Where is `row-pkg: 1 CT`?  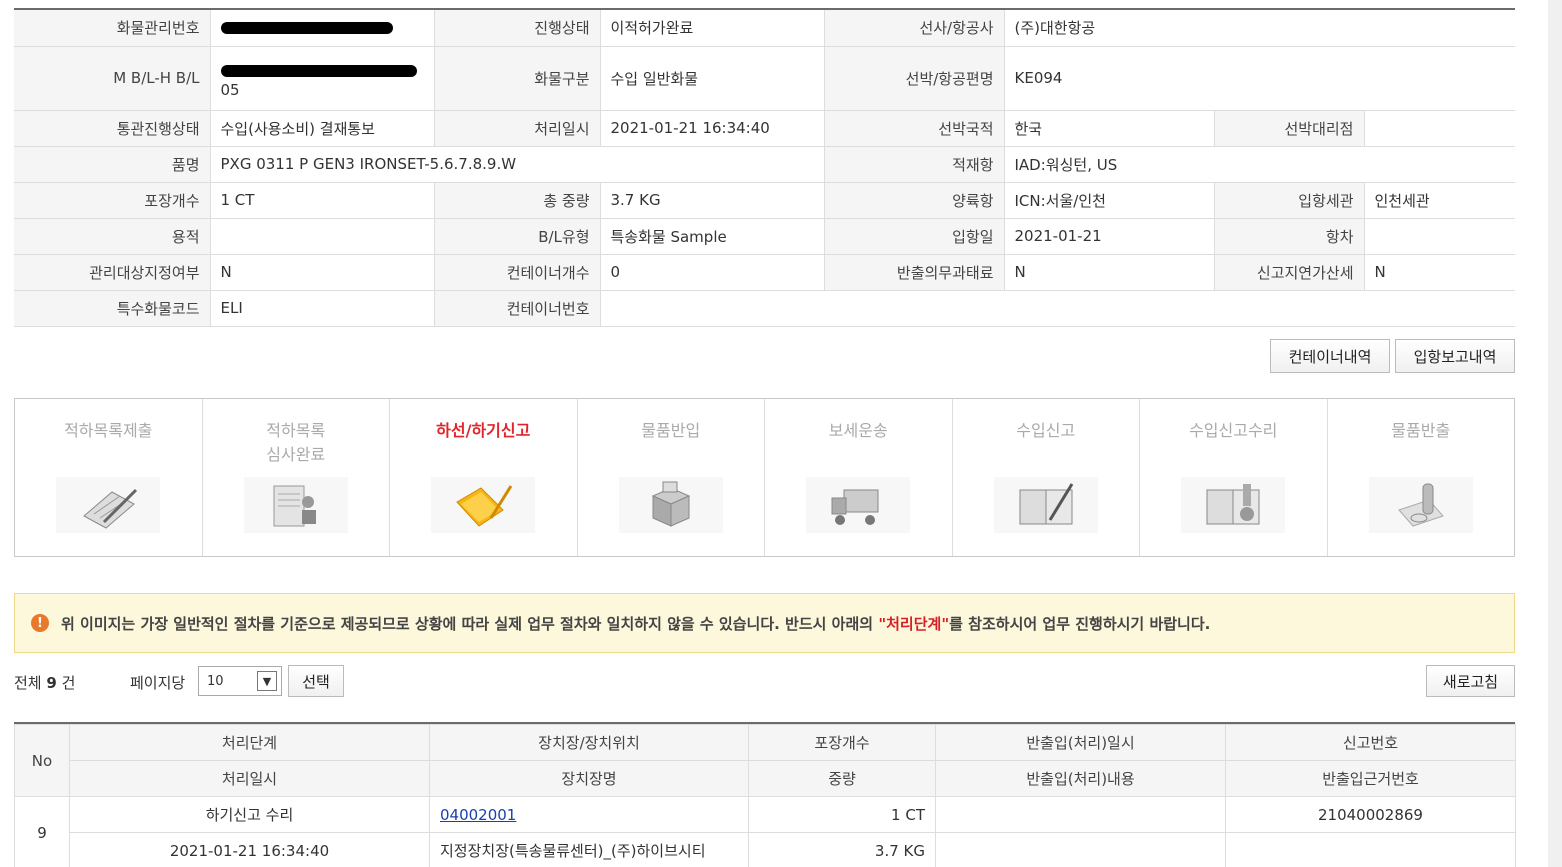
row-pkg: 1 CT is located at coordinates (842, 814).